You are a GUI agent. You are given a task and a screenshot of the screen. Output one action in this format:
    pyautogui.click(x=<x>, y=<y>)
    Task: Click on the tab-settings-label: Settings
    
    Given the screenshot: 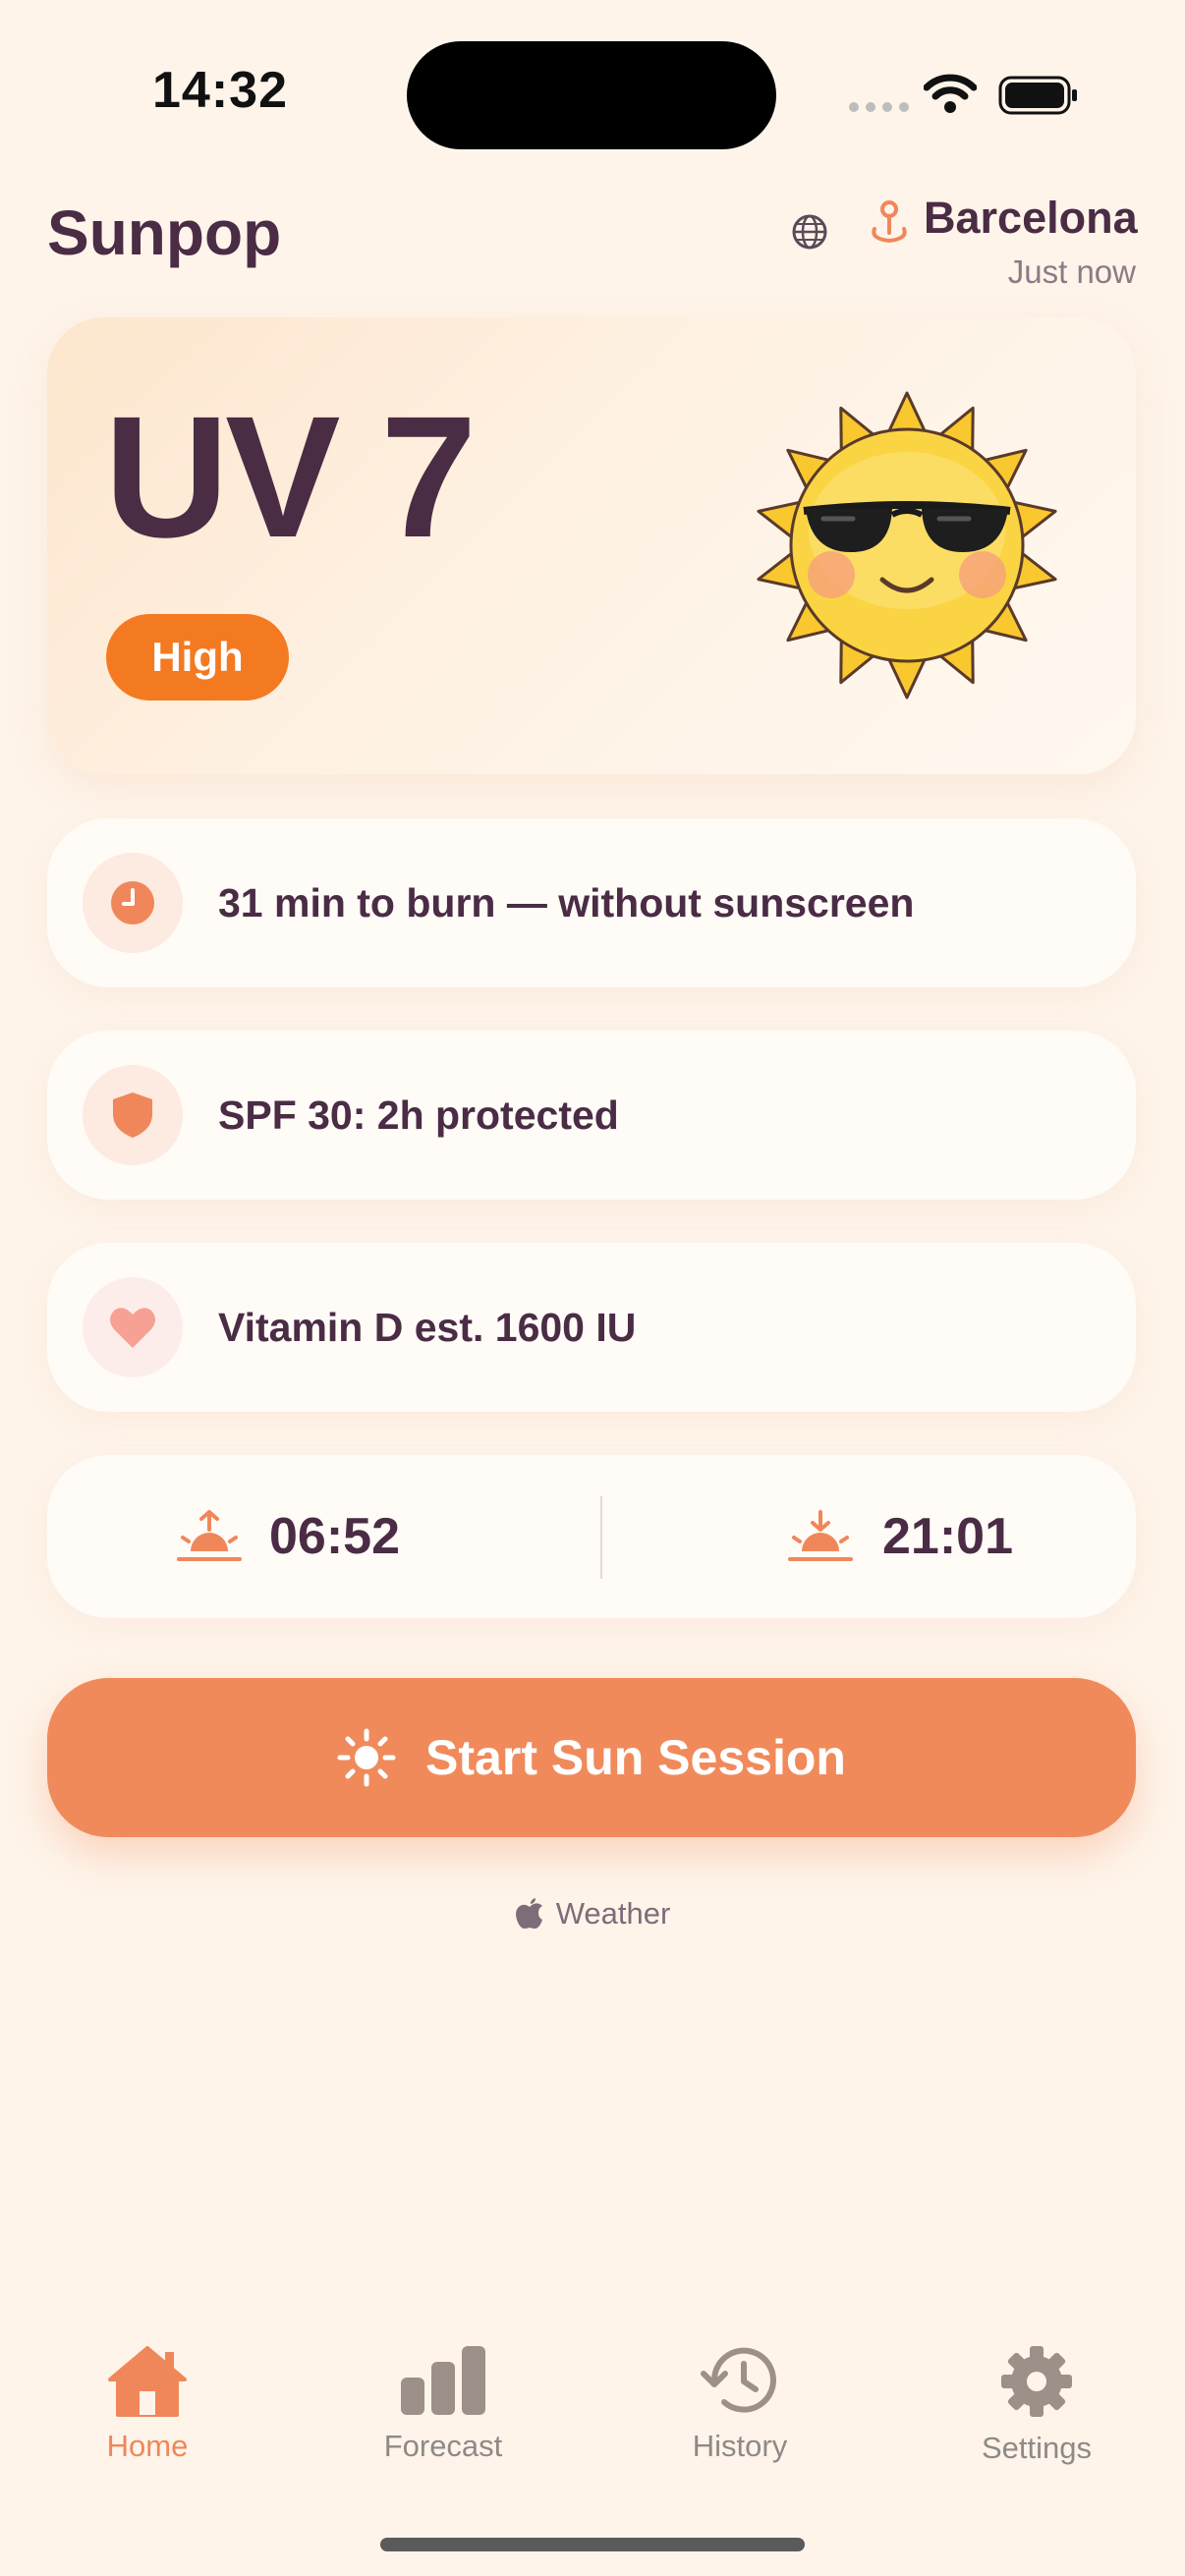 What is the action you would take?
    pyautogui.click(x=1037, y=2448)
    